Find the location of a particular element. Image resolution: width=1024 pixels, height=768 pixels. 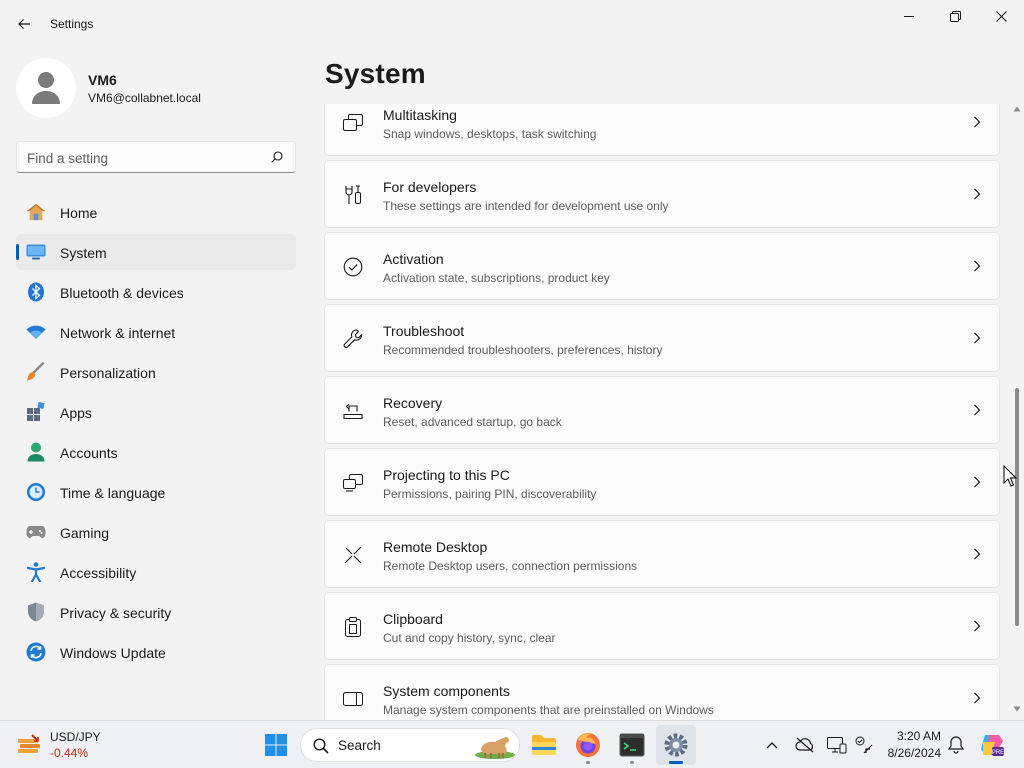

scroll-thumb is located at coordinates (1017, 507).